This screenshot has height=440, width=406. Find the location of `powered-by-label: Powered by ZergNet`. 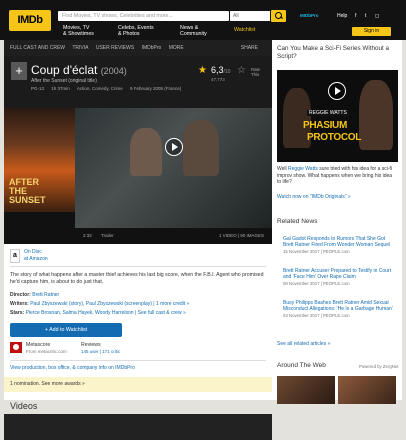

powered-by-label: Powered by ZergNet is located at coordinates (379, 366).